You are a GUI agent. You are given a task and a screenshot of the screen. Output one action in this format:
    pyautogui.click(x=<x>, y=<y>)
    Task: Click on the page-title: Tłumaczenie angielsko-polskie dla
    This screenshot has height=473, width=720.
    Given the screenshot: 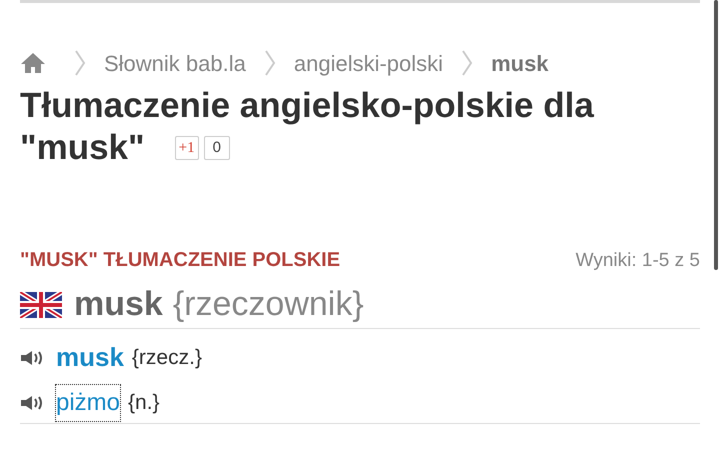 What is the action you would take?
    pyautogui.click(x=307, y=106)
    